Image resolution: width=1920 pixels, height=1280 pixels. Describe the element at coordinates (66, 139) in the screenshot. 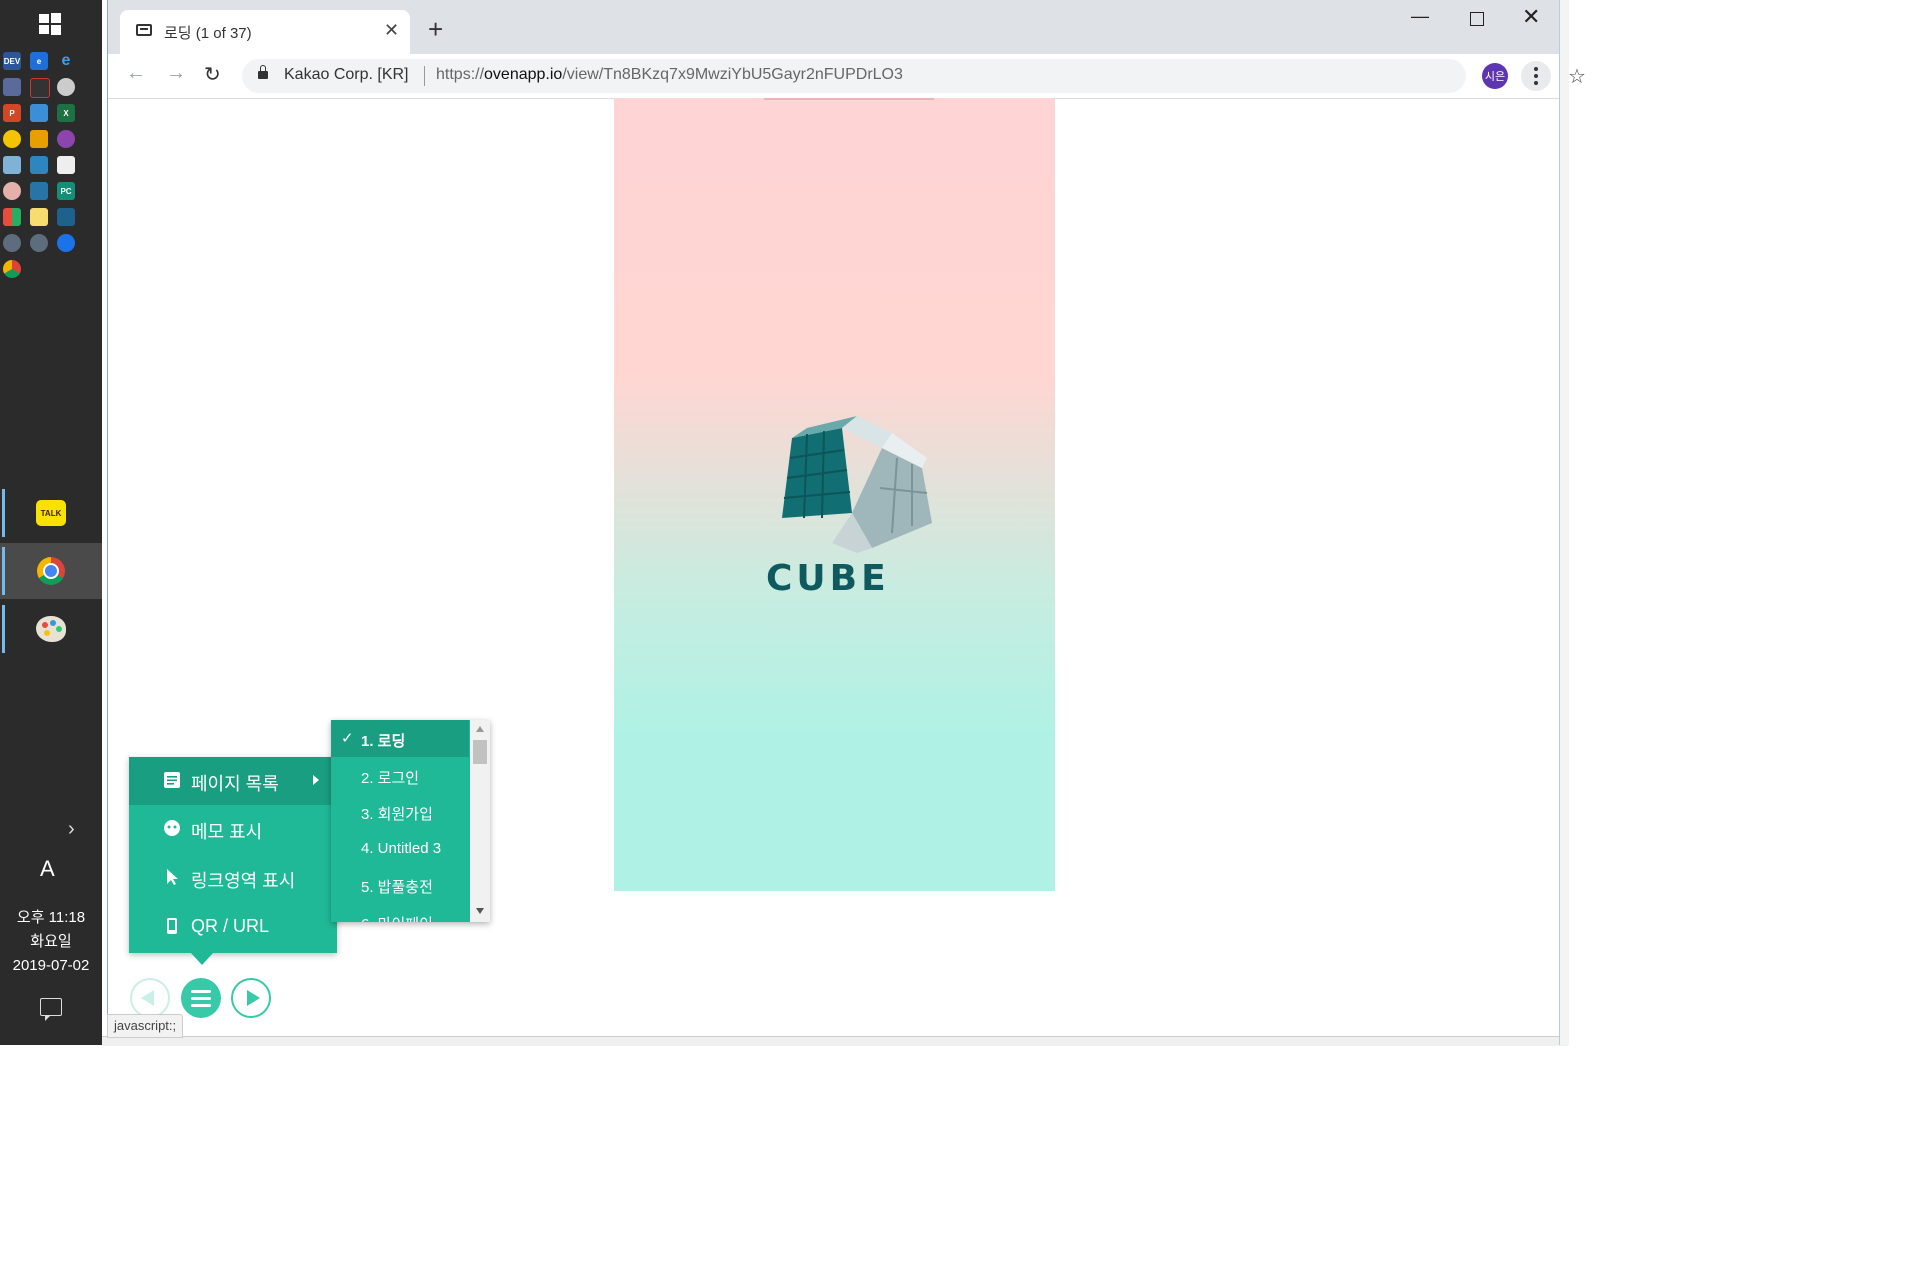

I see `media-icon` at that location.